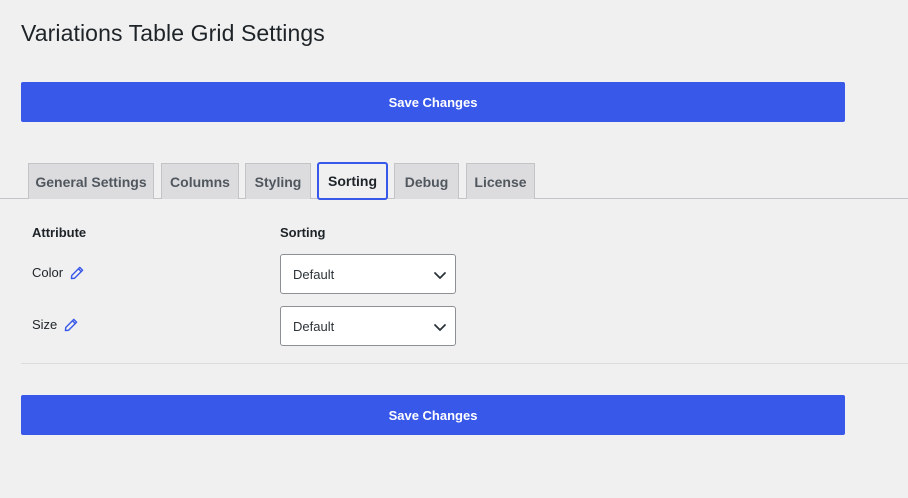 The height and width of the screenshot is (498, 908). Describe the element at coordinates (173, 33) in the screenshot. I see `page-title: Variations Table Grid Settings` at that location.